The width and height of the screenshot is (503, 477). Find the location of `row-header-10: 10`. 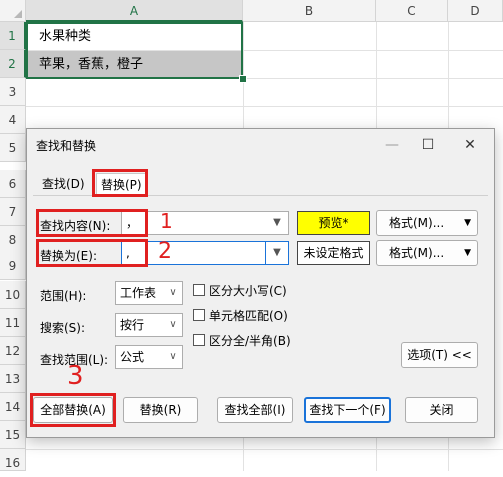

row-header-10: 10 is located at coordinates (13, 295).